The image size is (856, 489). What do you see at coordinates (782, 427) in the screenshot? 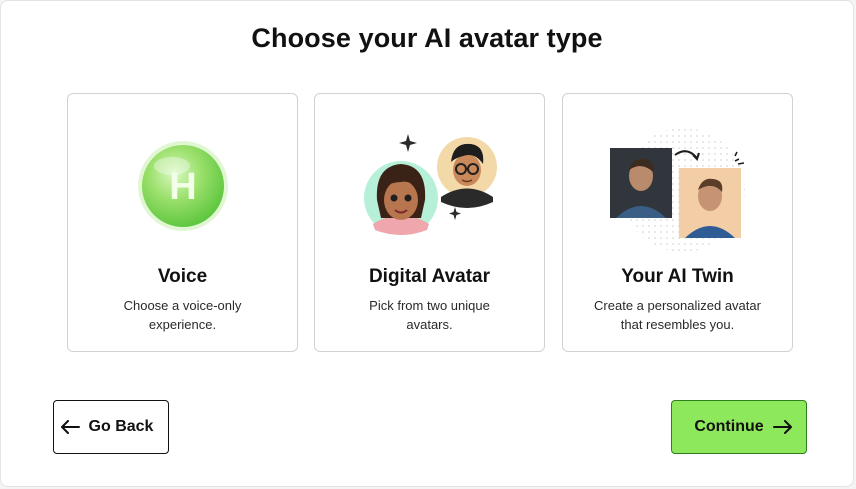
I see `arrow-right-icon` at bounding box center [782, 427].